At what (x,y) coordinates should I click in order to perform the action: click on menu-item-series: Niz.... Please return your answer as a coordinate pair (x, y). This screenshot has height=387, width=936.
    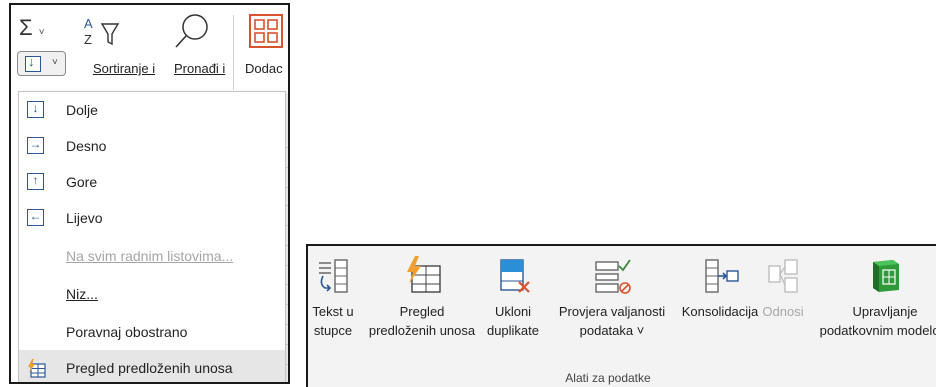
    Looking at the image, I should click on (152, 294).